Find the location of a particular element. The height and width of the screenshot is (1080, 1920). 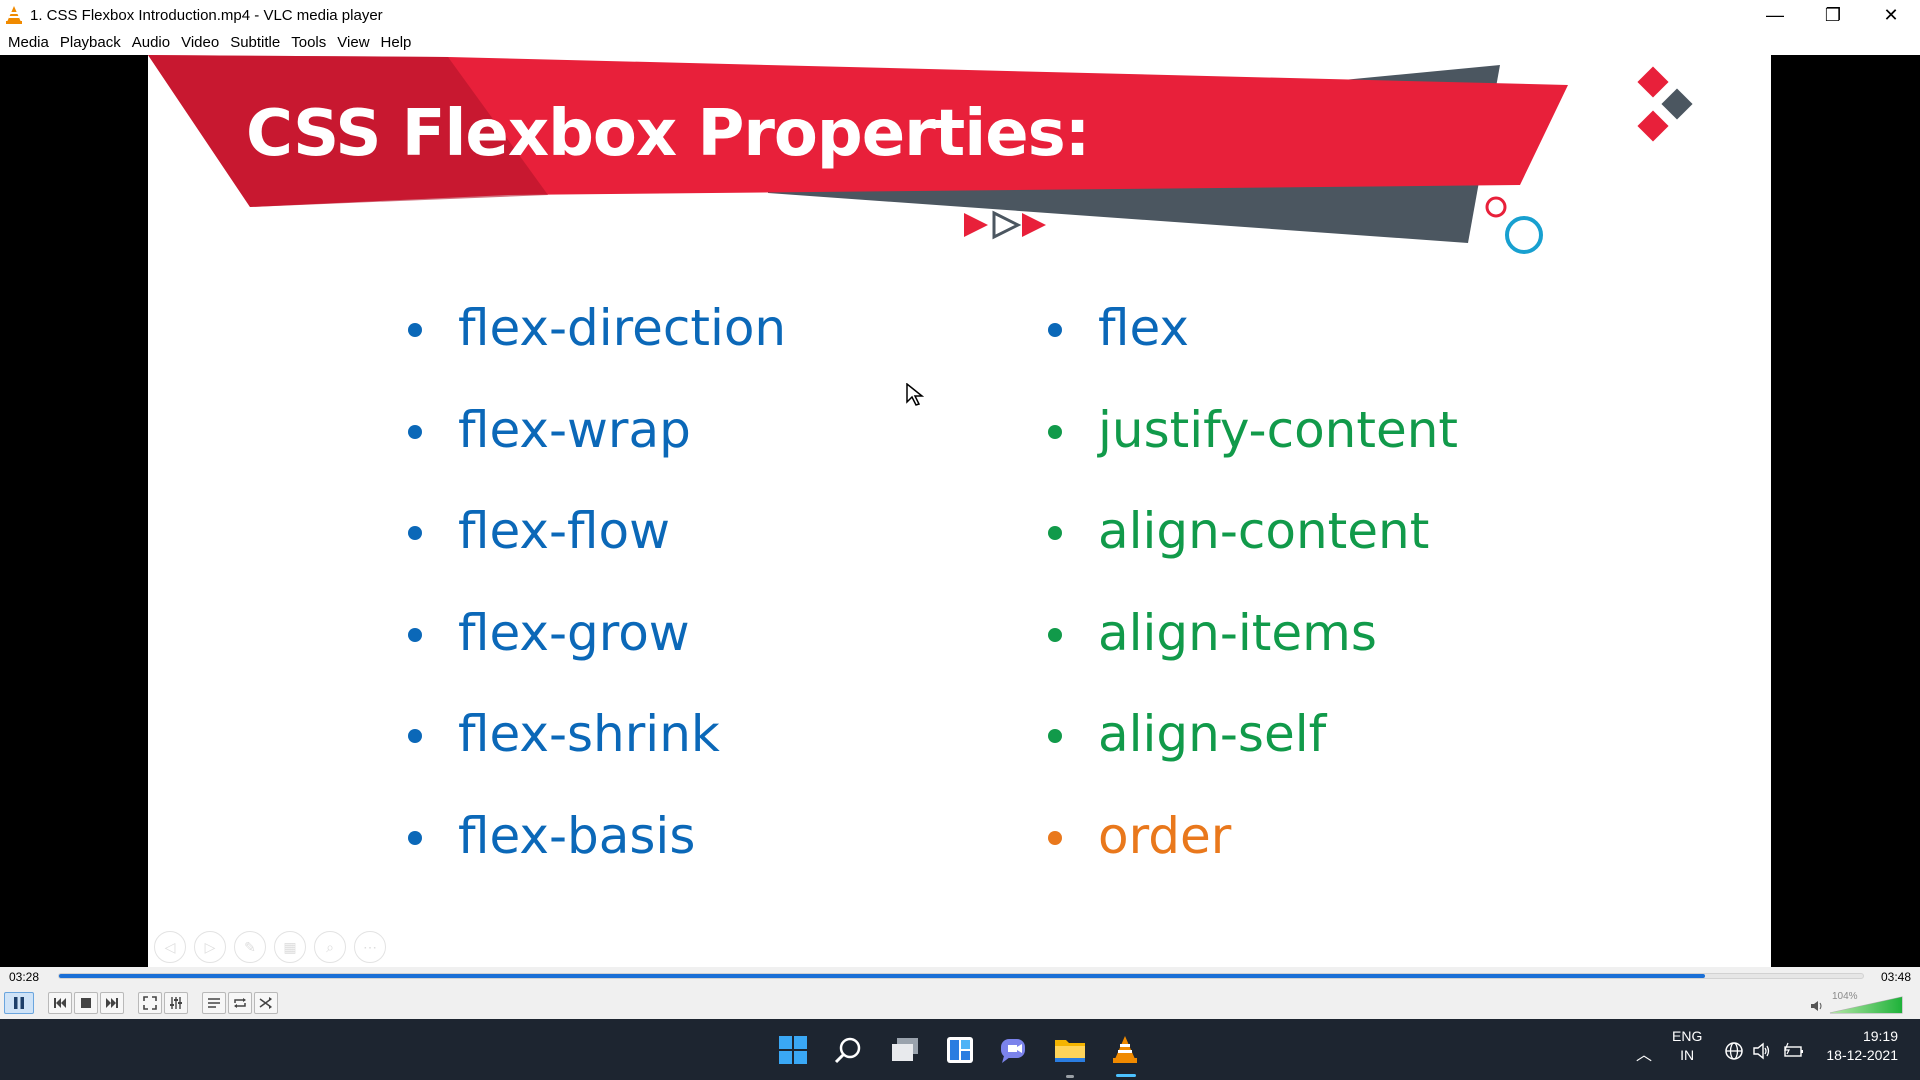

list-item: flex-direction is located at coordinates (688, 346).